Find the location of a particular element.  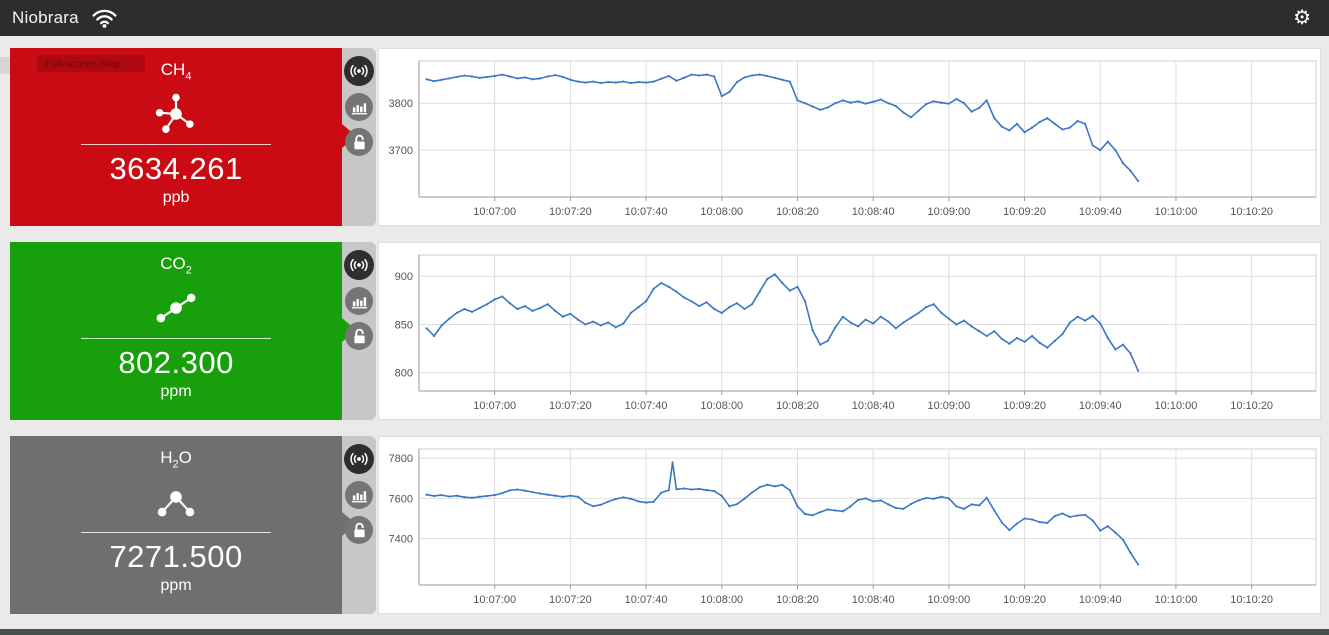

svg-text: 800 is located at coordinates (404, 374).